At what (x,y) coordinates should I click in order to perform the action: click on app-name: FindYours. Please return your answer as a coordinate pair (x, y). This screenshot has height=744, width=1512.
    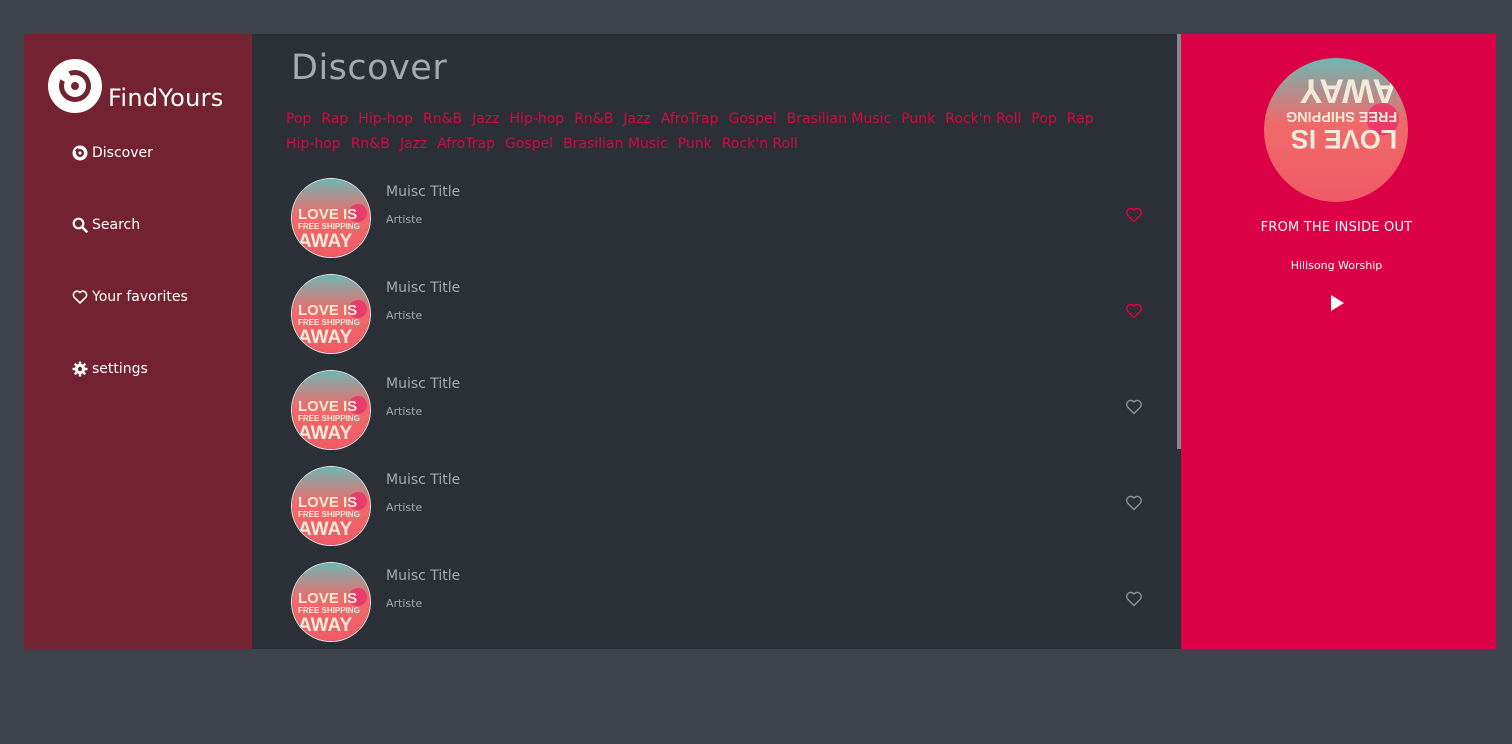
    Looking at the image, I should click on (166, 98).